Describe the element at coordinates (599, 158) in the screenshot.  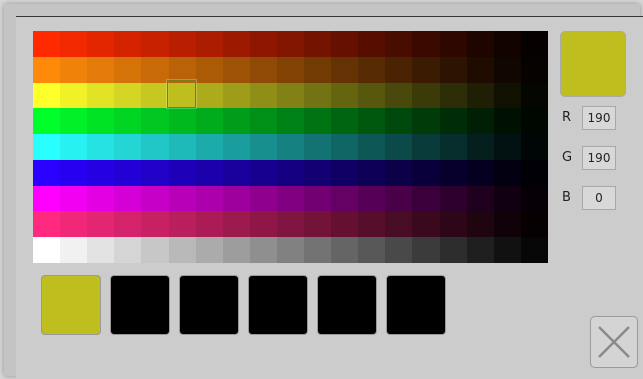
I see `green-value-field: 190` at that location.